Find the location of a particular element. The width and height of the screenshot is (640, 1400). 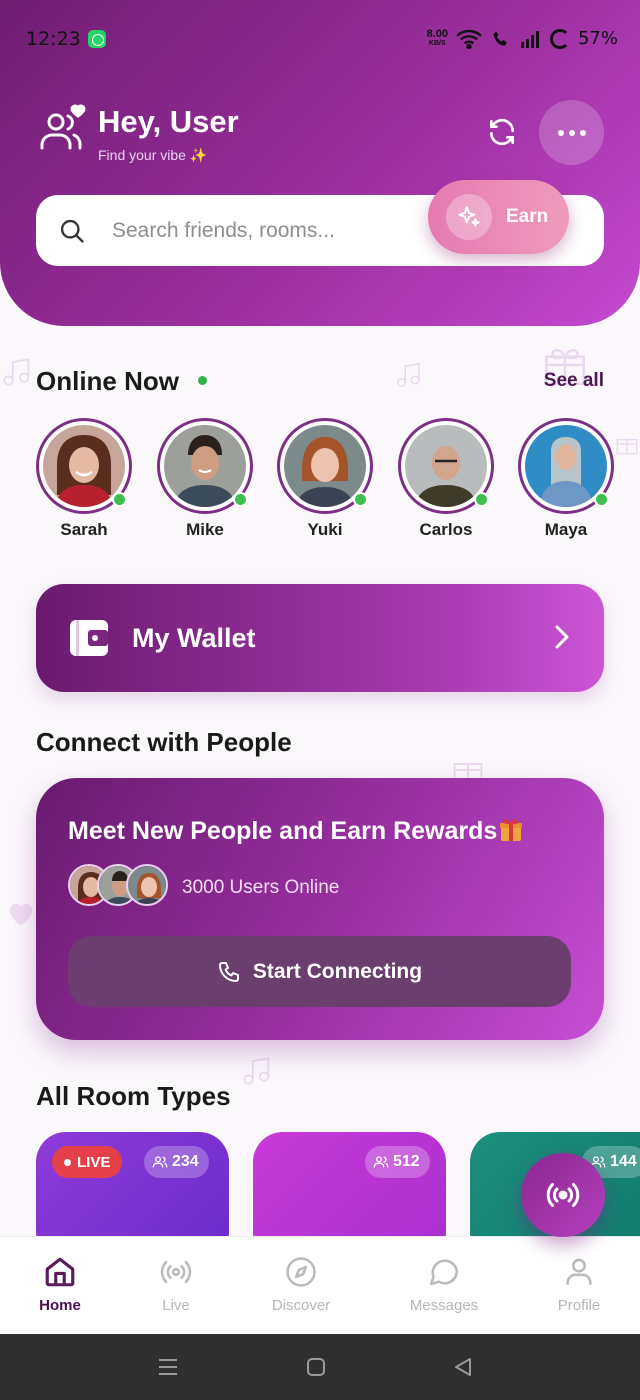

go-live-fab is located at coordinates (563, 1195).